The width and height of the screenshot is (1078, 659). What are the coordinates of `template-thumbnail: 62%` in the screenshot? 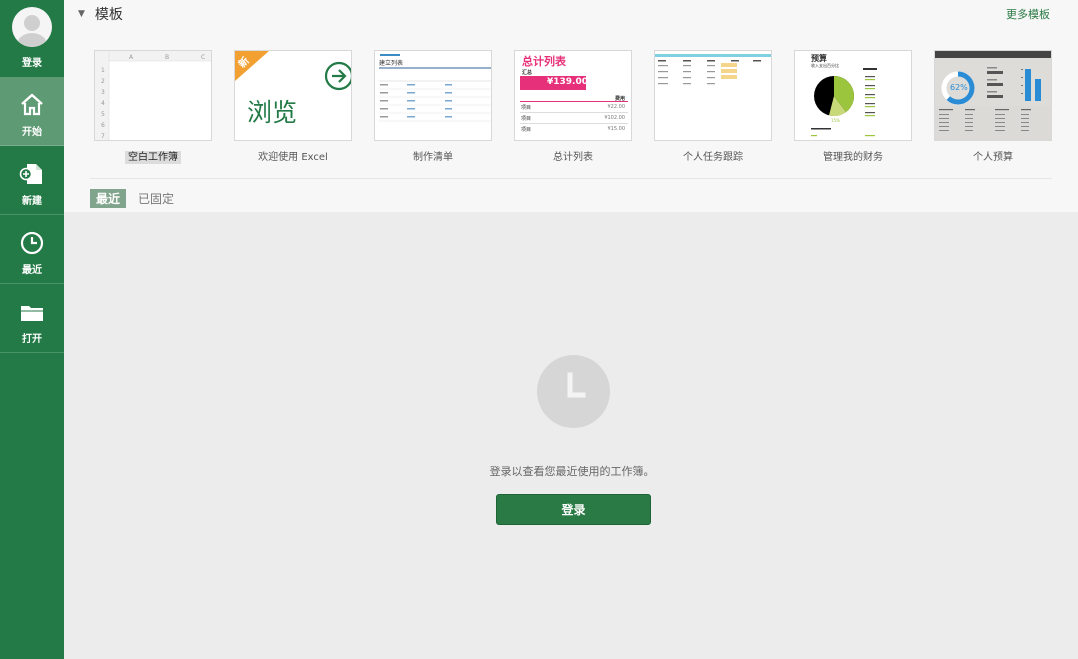 It's located at (993, 95).